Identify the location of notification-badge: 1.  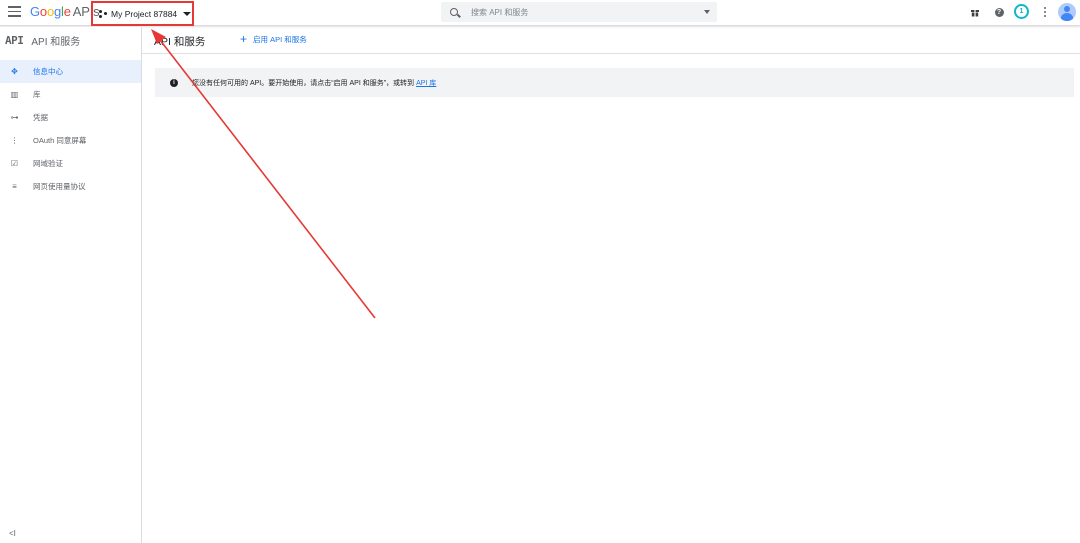
(1021, 11).